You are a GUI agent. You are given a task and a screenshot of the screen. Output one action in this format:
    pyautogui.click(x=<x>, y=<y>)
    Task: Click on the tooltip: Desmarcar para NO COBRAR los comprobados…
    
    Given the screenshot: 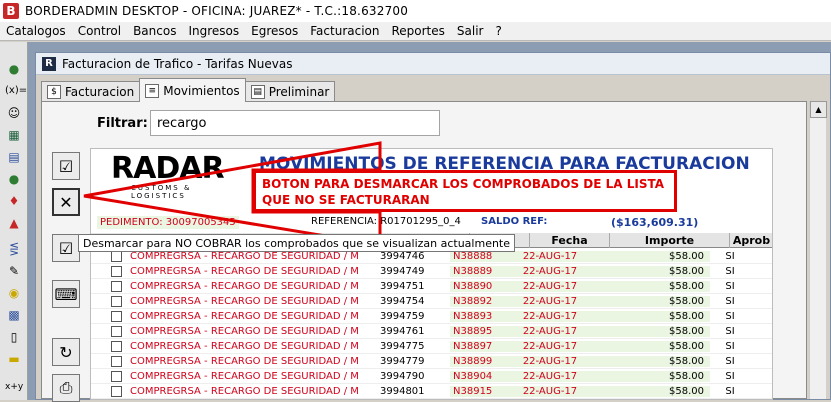 What is the action you would take?
    pyautogui.click(x=297, y=243)
    